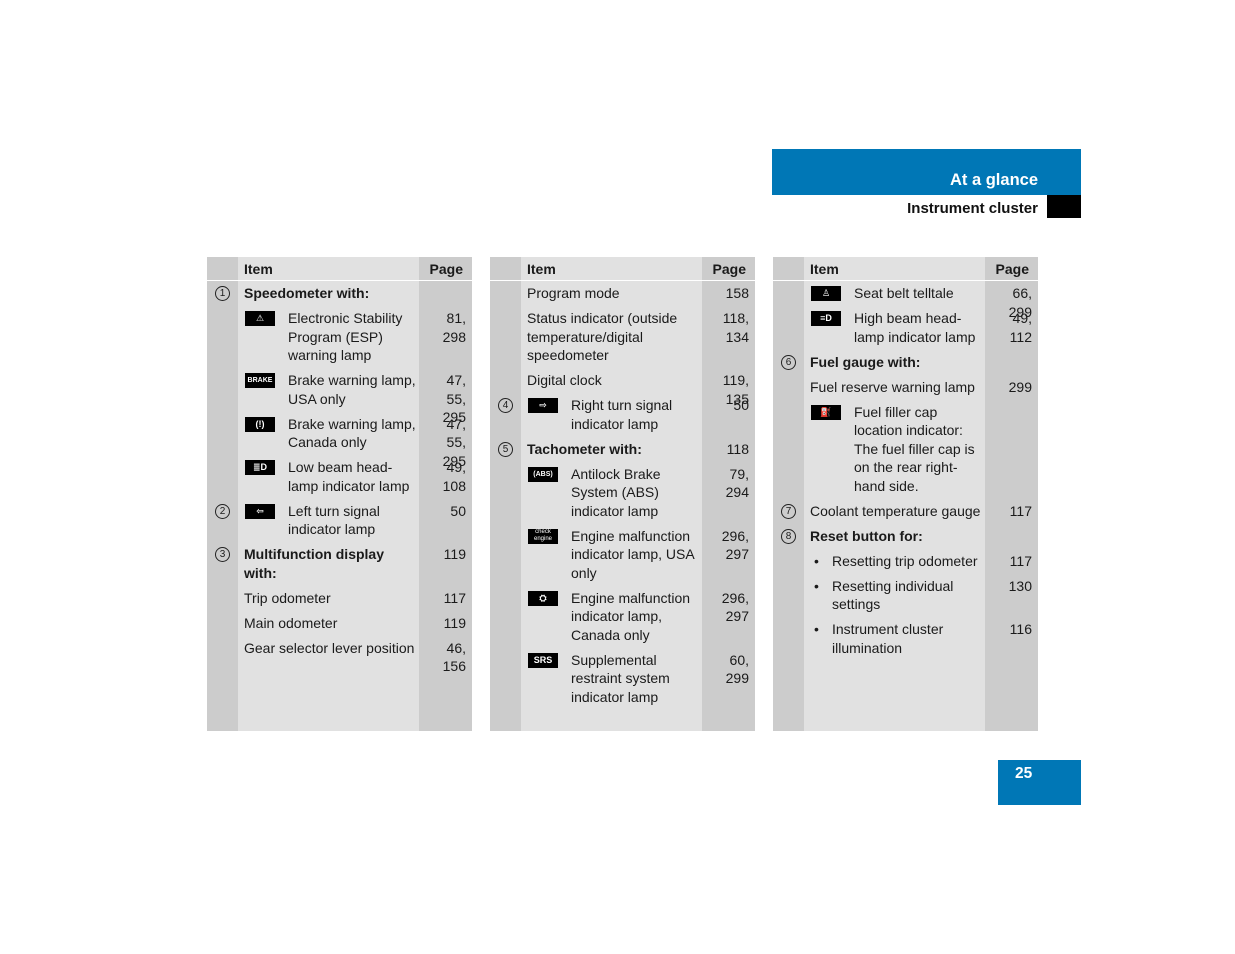 Image resolution: width=1235 pixels, height=954 pixels. What do you see at coordinates (352, 389) in the screenshot?
I see `item-text: Brake warning lamp, USA only` at bounding box center [352, 389].